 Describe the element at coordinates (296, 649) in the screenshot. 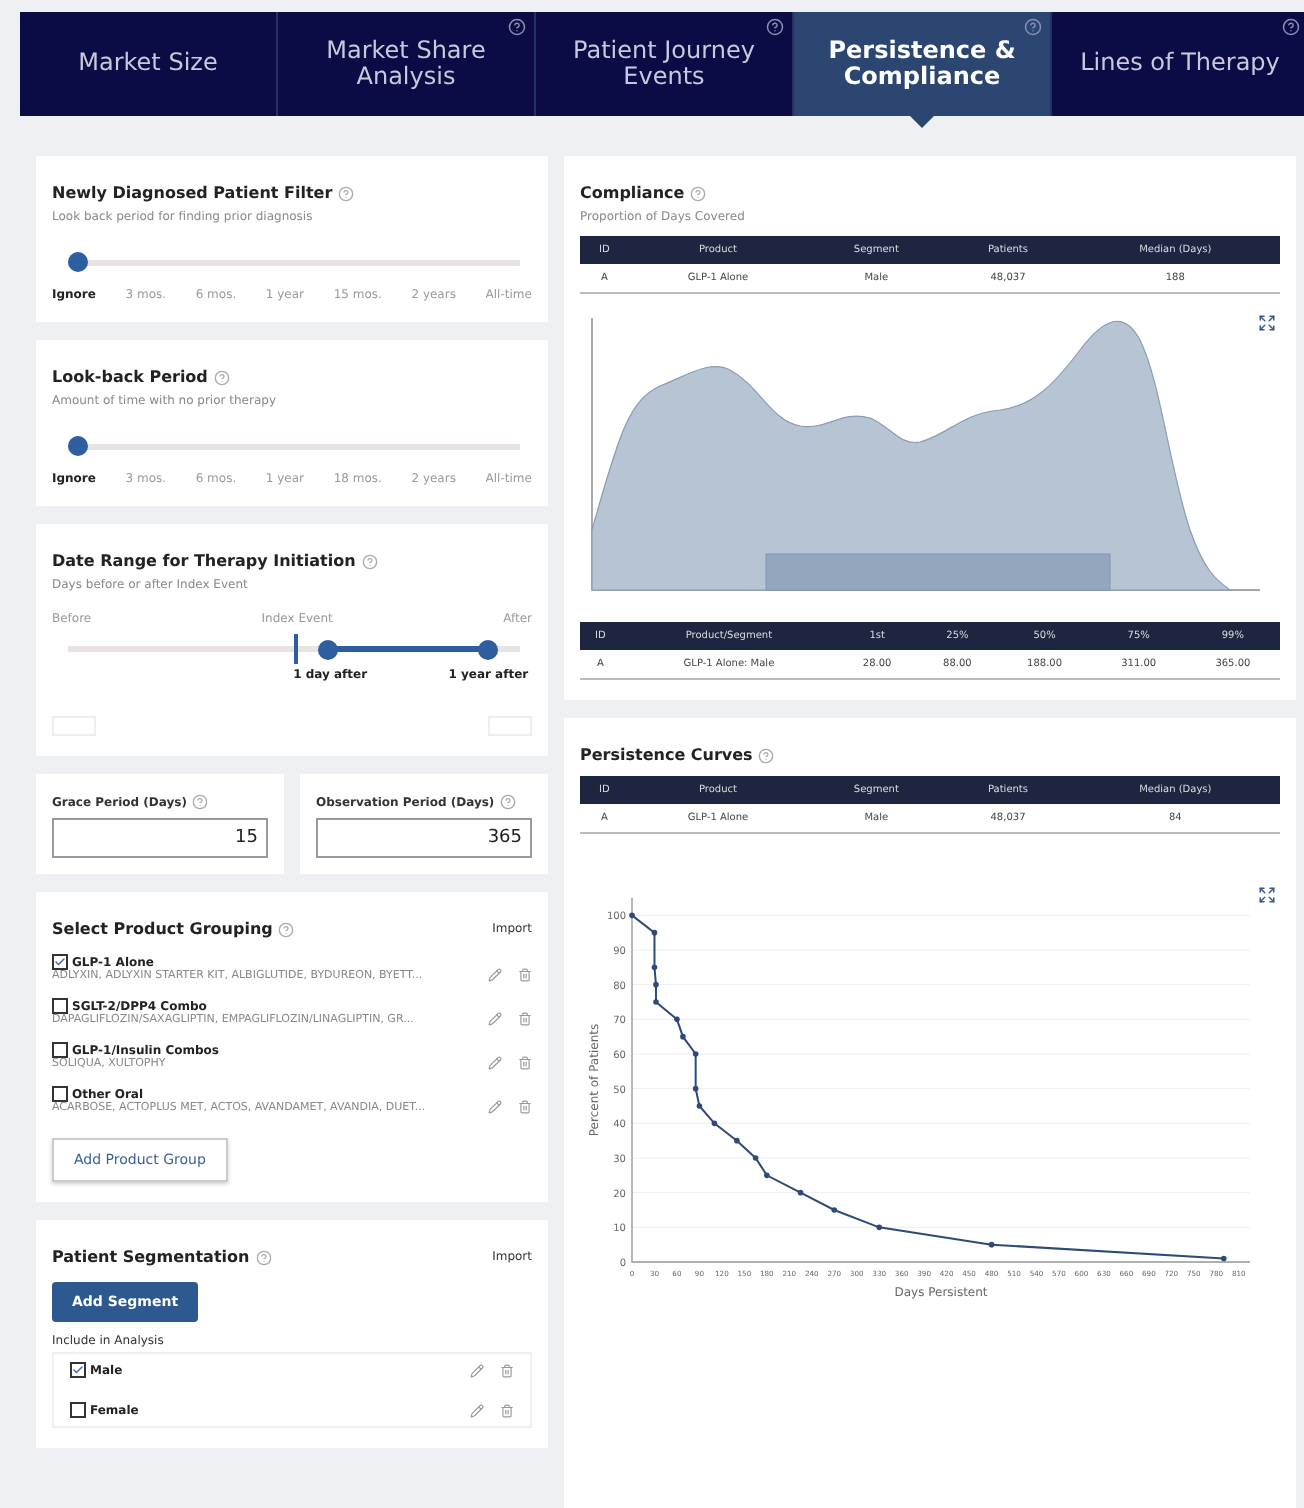

I see `index-marker` at that location.